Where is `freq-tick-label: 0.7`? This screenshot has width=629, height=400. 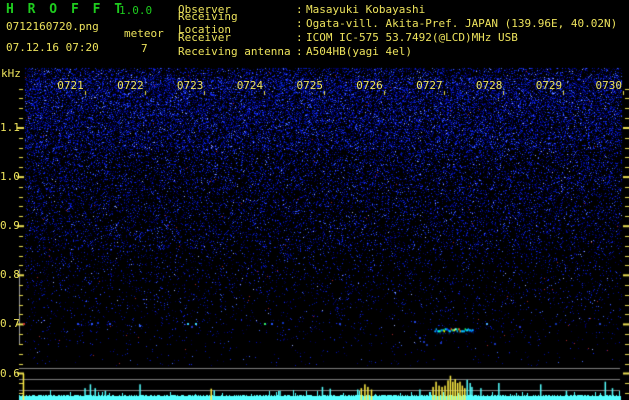
freq-tick-label: 0.7 is located at coordinates (10, 324).